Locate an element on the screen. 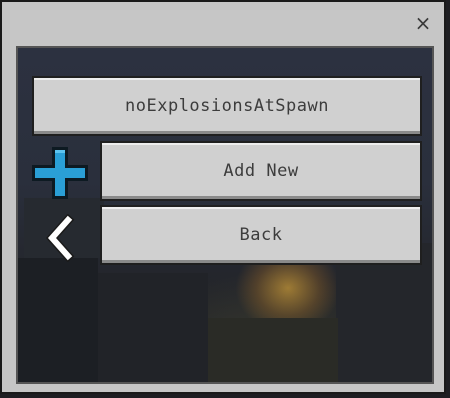  entry-button-noexplosionsatspawn: noExplosionsAtSpawn is located at coordinates (227, 106).